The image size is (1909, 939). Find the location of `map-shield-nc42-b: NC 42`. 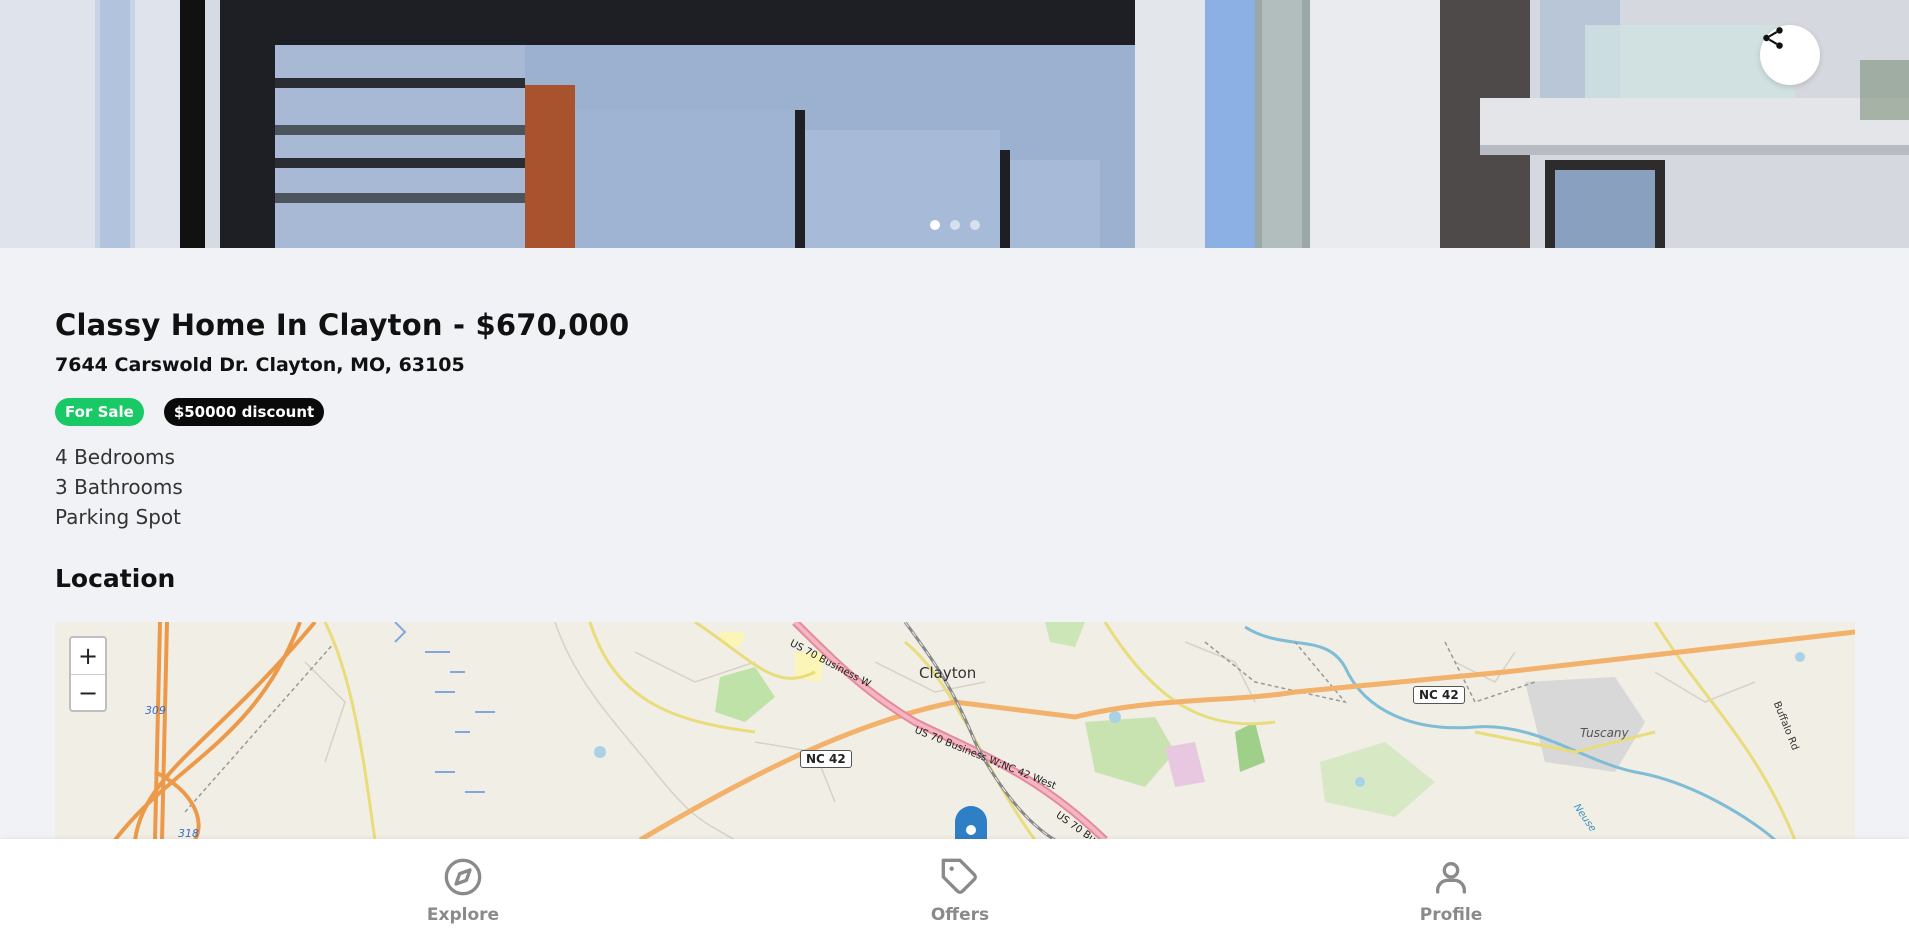

map-shield-nc42-b: NC 42 is located at coordinates (1439, 695).